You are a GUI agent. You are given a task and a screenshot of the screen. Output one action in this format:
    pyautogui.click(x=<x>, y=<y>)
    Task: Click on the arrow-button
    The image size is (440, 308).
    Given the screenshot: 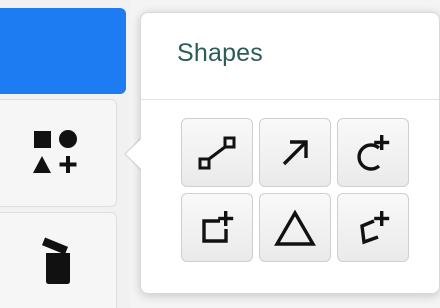 What is the action you would take?
    pyautogui.click(x=295, y=152)
    